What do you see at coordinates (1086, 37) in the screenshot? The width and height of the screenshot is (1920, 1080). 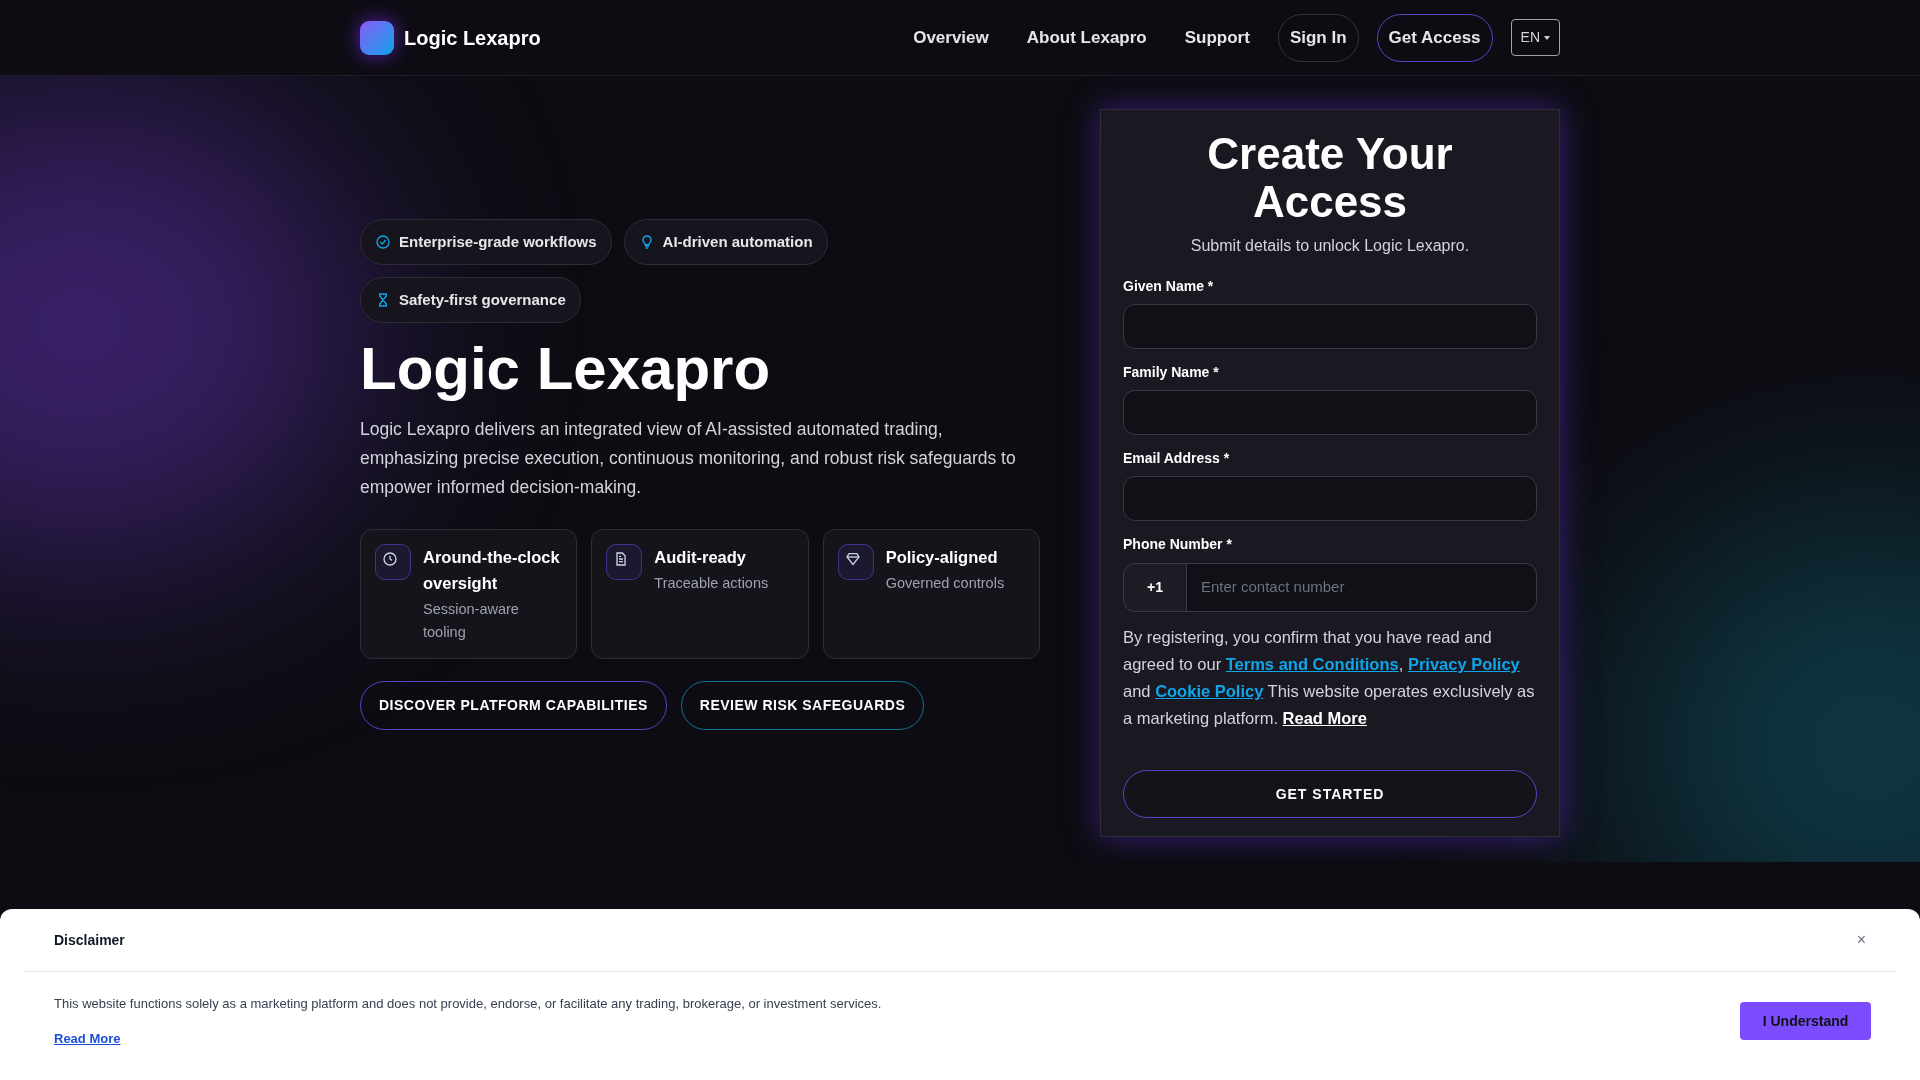 I see `nav-link: About Lexapro` at bounding box center [1086, 37].